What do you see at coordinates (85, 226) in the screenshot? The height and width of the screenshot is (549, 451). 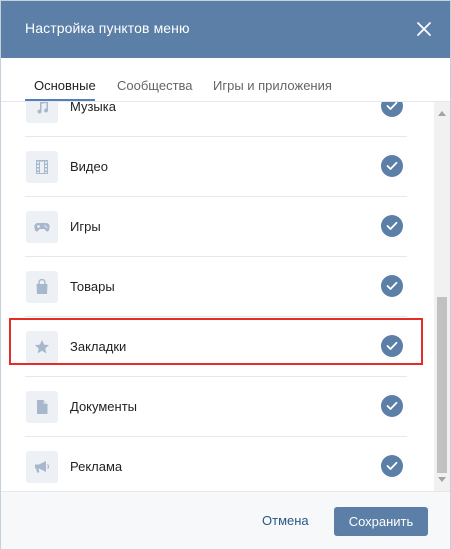 I see `menu-item-label: Игры` at bounding box center [85, 226].